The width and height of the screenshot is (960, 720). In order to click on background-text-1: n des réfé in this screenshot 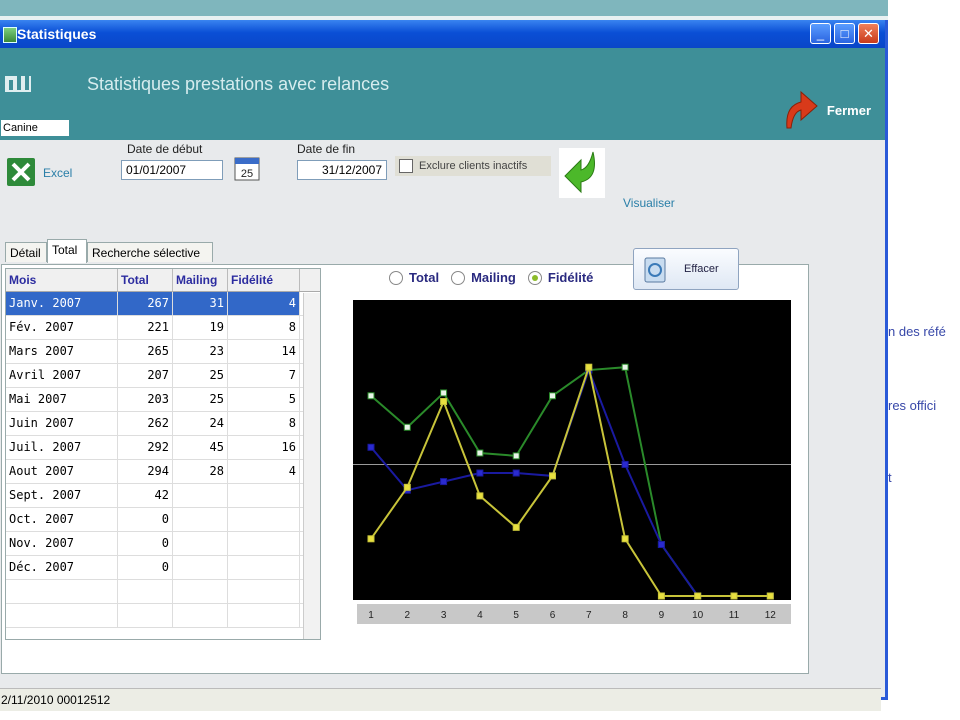, I will do `click(917, 331)`.